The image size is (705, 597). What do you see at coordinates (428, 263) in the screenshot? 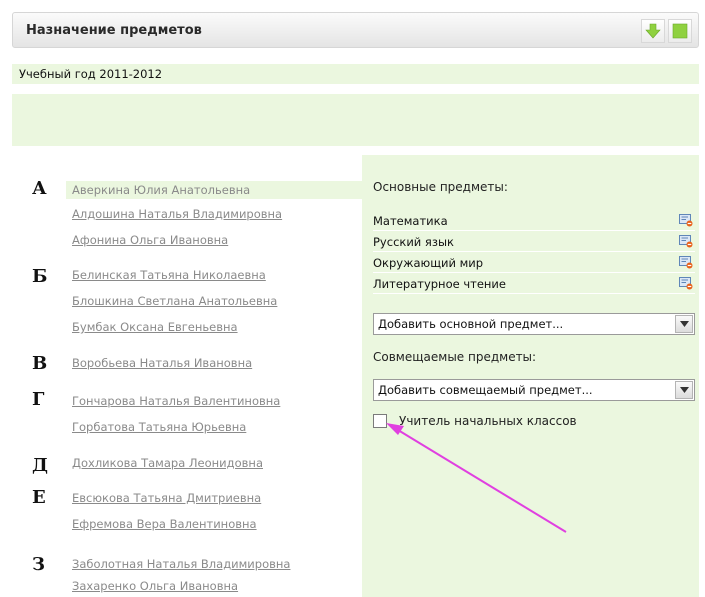
I see `subject-name: Окружающий мир` at bounding box center [428, 263].